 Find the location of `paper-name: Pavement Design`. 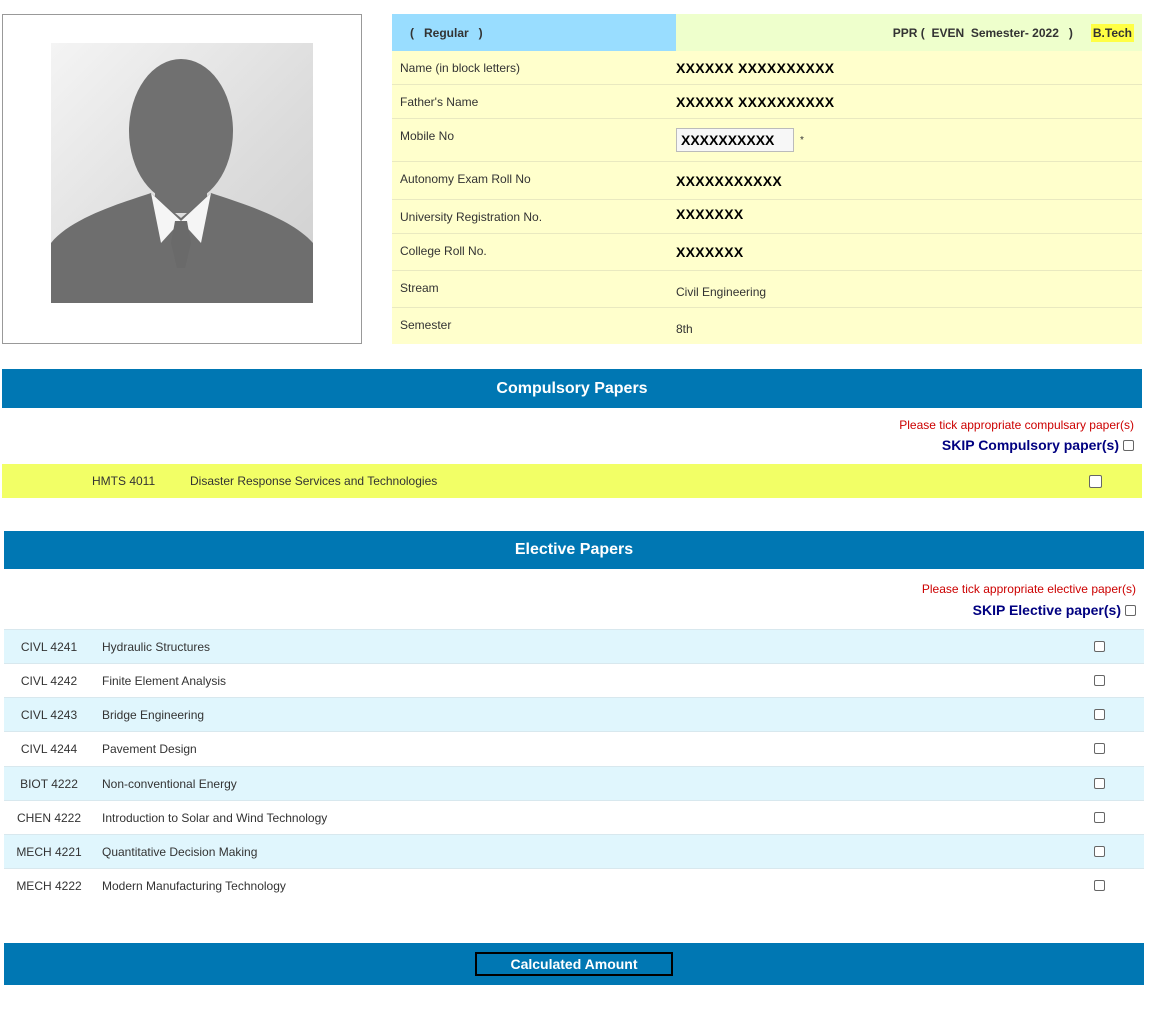

paper-name: Pavement Design is located at coordinates (149, 748).